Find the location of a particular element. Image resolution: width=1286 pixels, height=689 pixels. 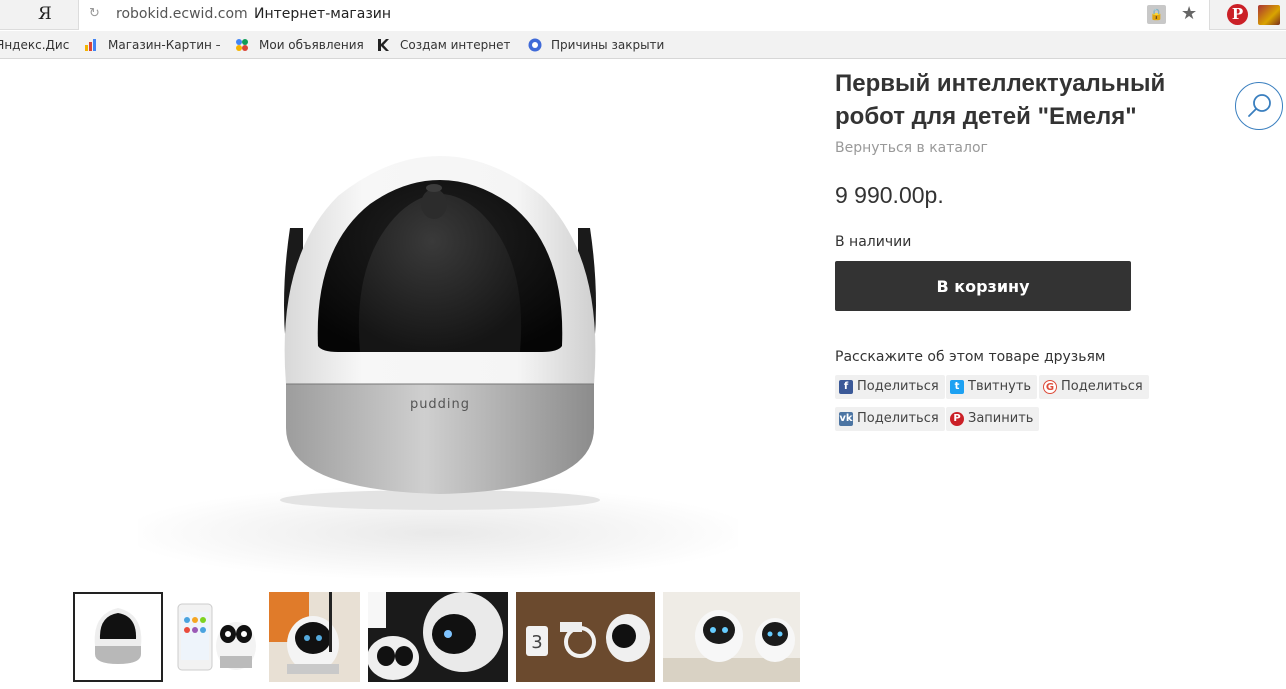

share-facebook-button: f Поделиться is located at coordinates (890, 387).